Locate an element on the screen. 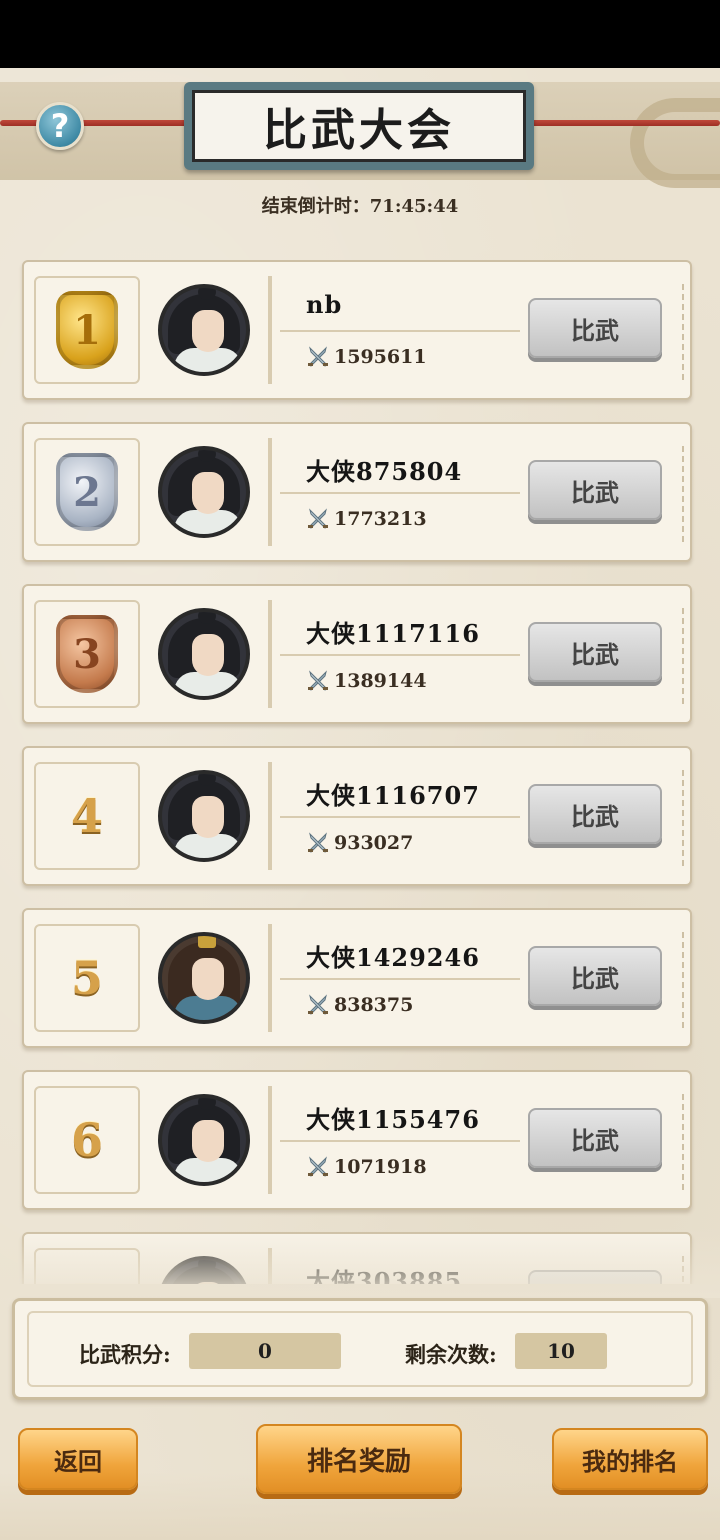  list-fade-overlay is located at coordinates (360, 1263).